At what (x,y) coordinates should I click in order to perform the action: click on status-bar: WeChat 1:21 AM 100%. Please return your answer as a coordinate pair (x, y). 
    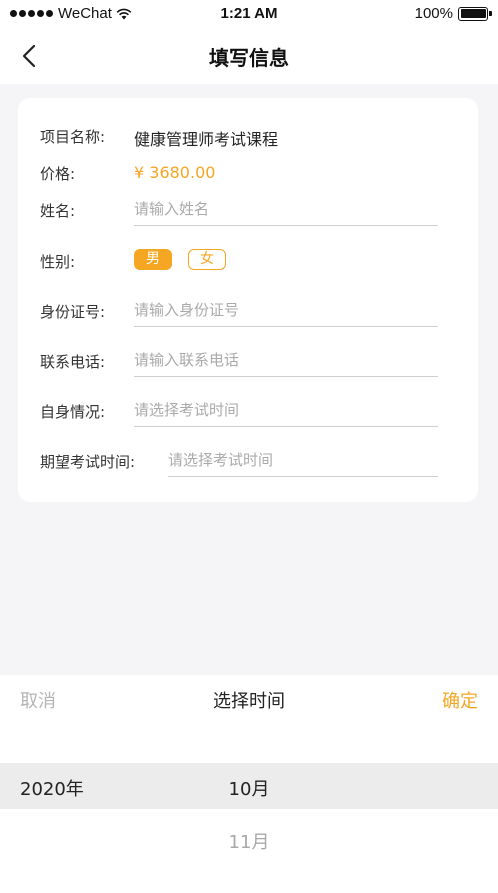
    Looking at the image, I should click on (249, 14).